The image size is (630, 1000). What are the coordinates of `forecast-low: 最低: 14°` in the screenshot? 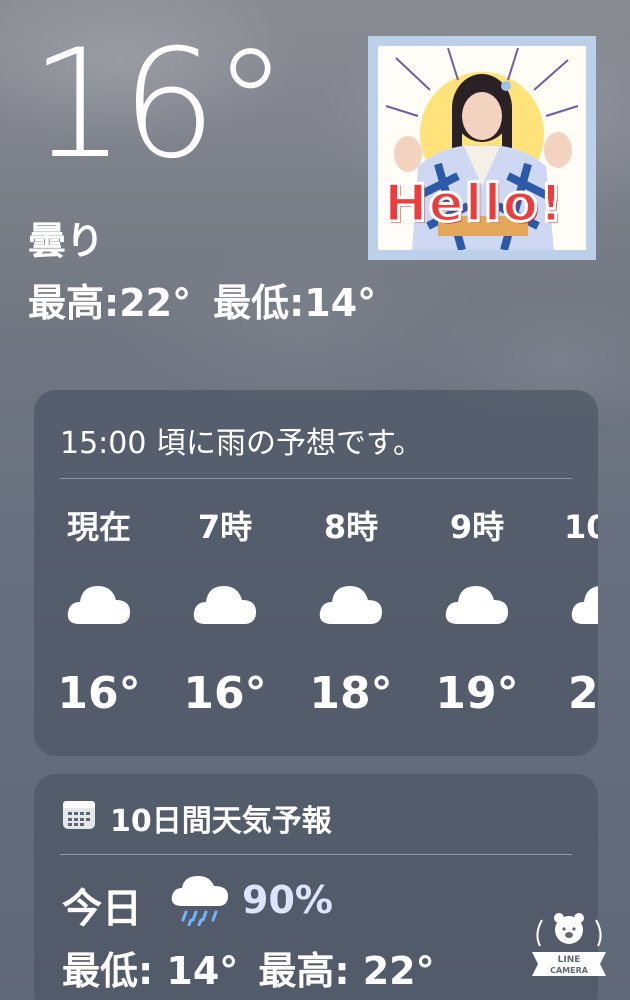 It's located at (150, 971).